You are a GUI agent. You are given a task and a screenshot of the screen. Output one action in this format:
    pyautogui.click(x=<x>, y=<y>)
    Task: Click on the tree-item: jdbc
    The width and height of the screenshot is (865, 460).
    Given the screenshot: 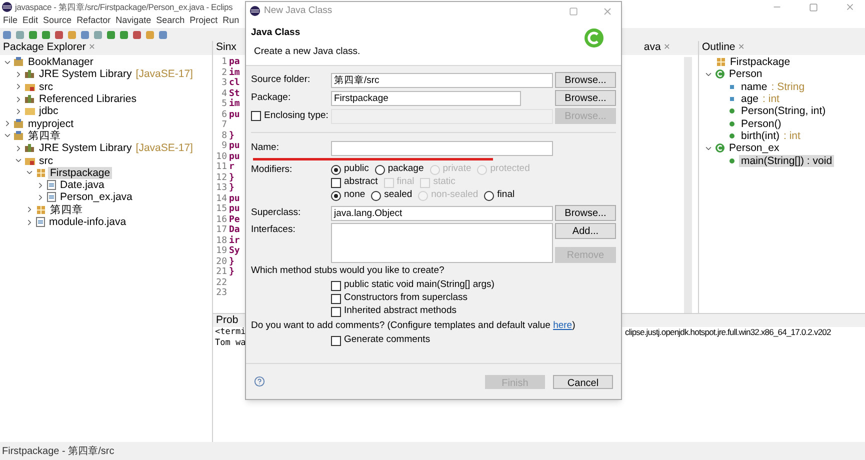 What is the action you would take?
    pyautogui.click(x=48, y=111)
    